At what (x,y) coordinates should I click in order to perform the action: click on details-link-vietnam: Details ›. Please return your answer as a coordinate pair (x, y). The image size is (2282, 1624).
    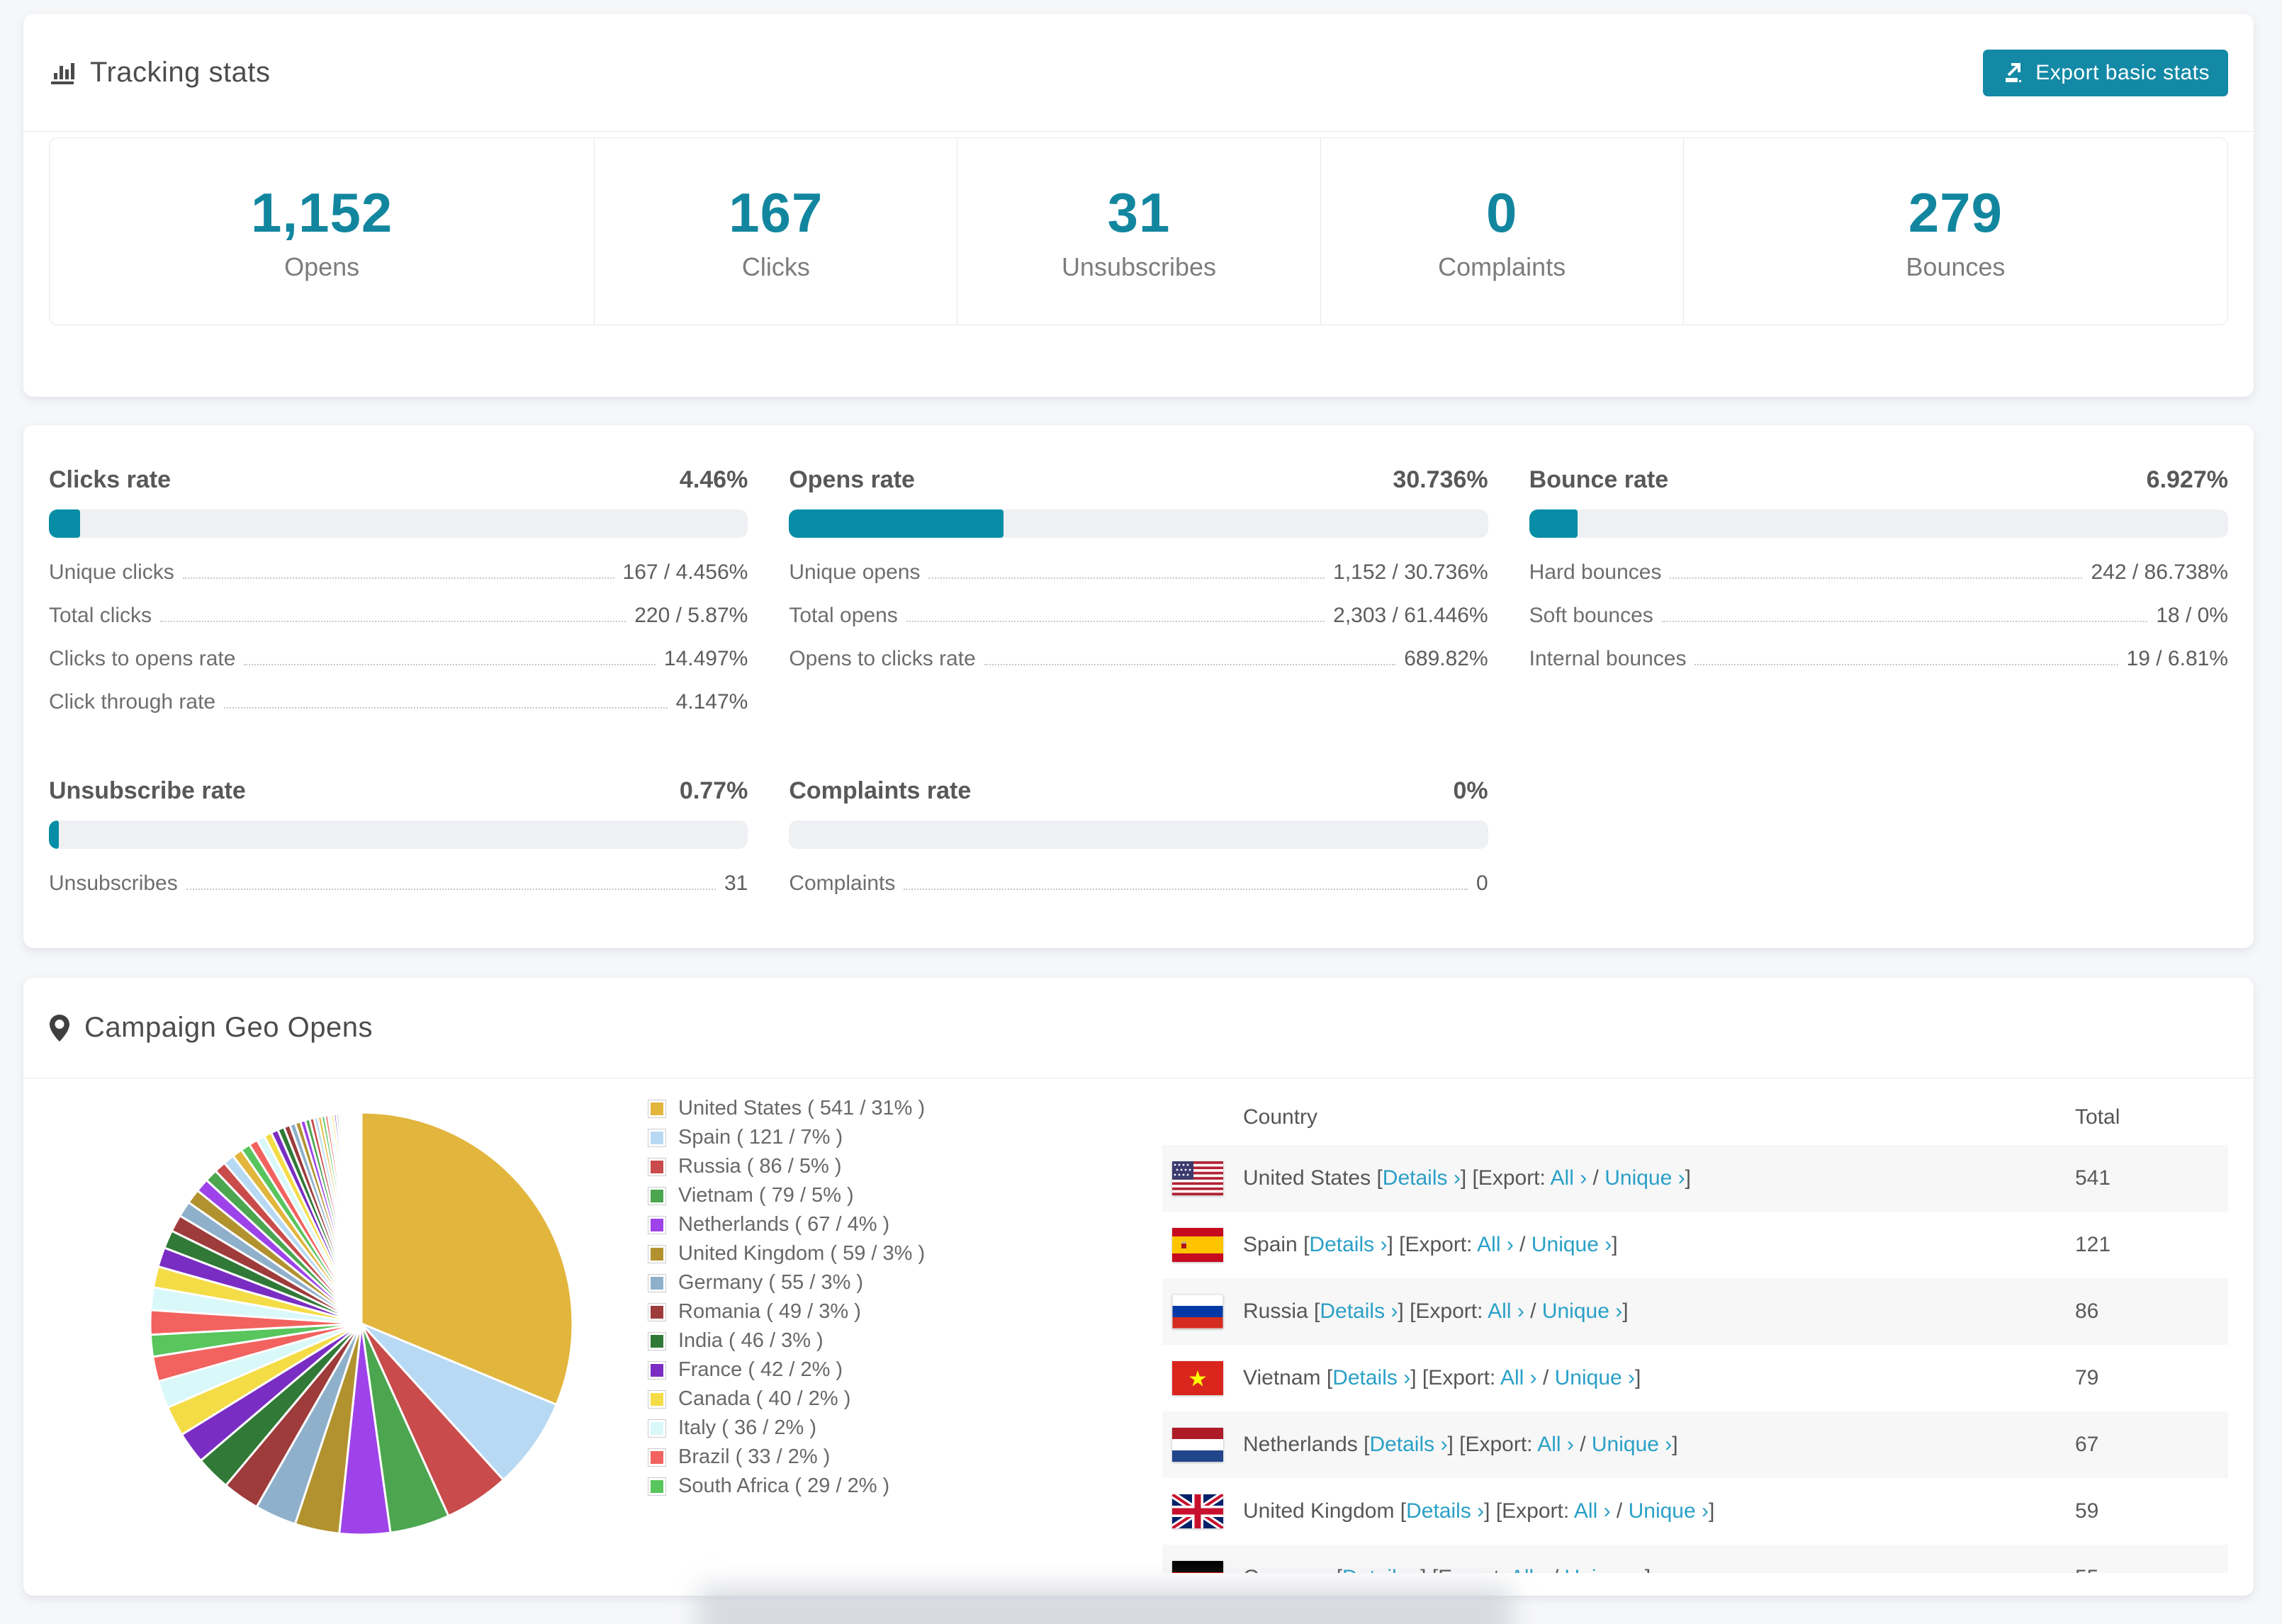
    Looking at the image, I should click on (1371, 1378).